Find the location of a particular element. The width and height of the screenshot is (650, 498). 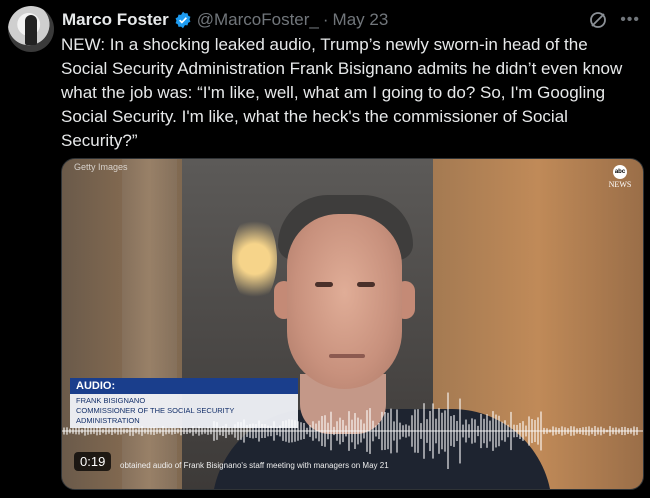

image-credit: Getty Images is located at coordinates (101, 167).